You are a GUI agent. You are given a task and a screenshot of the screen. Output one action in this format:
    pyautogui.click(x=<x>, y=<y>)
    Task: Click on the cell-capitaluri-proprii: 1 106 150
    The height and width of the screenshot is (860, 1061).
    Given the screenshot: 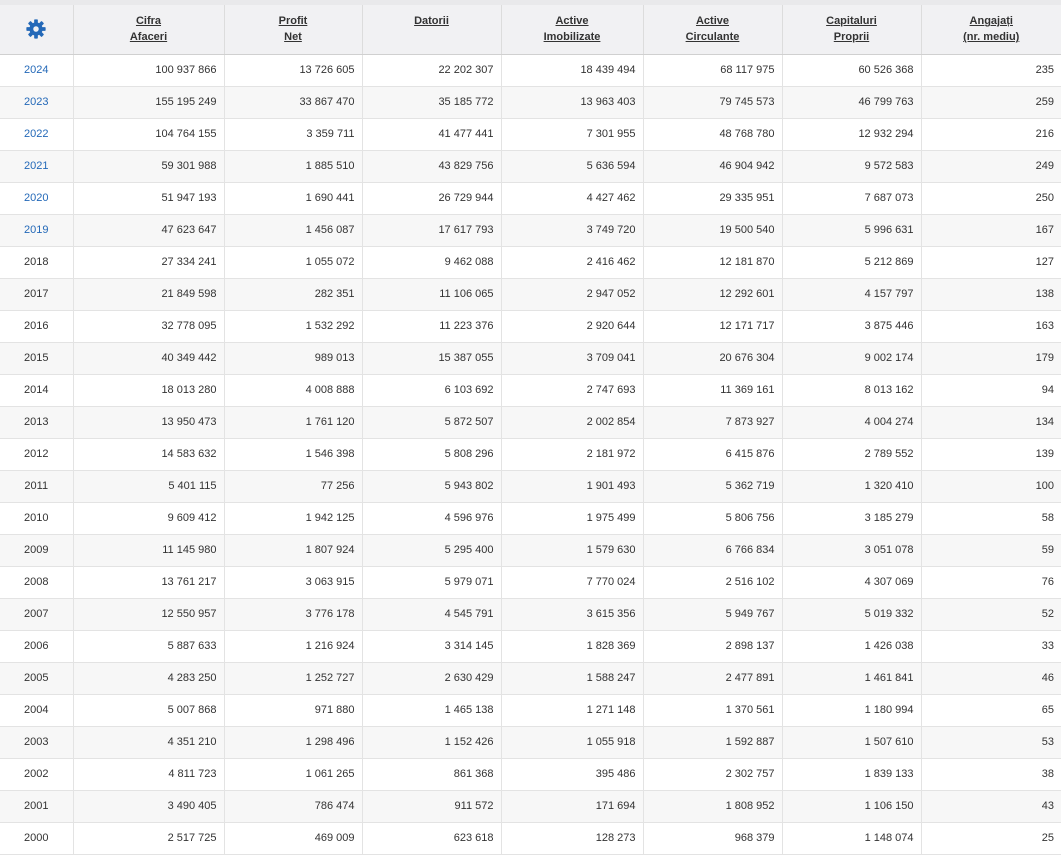 What is the action you would take?
    pyautogui.click(x=851, y=806)
    